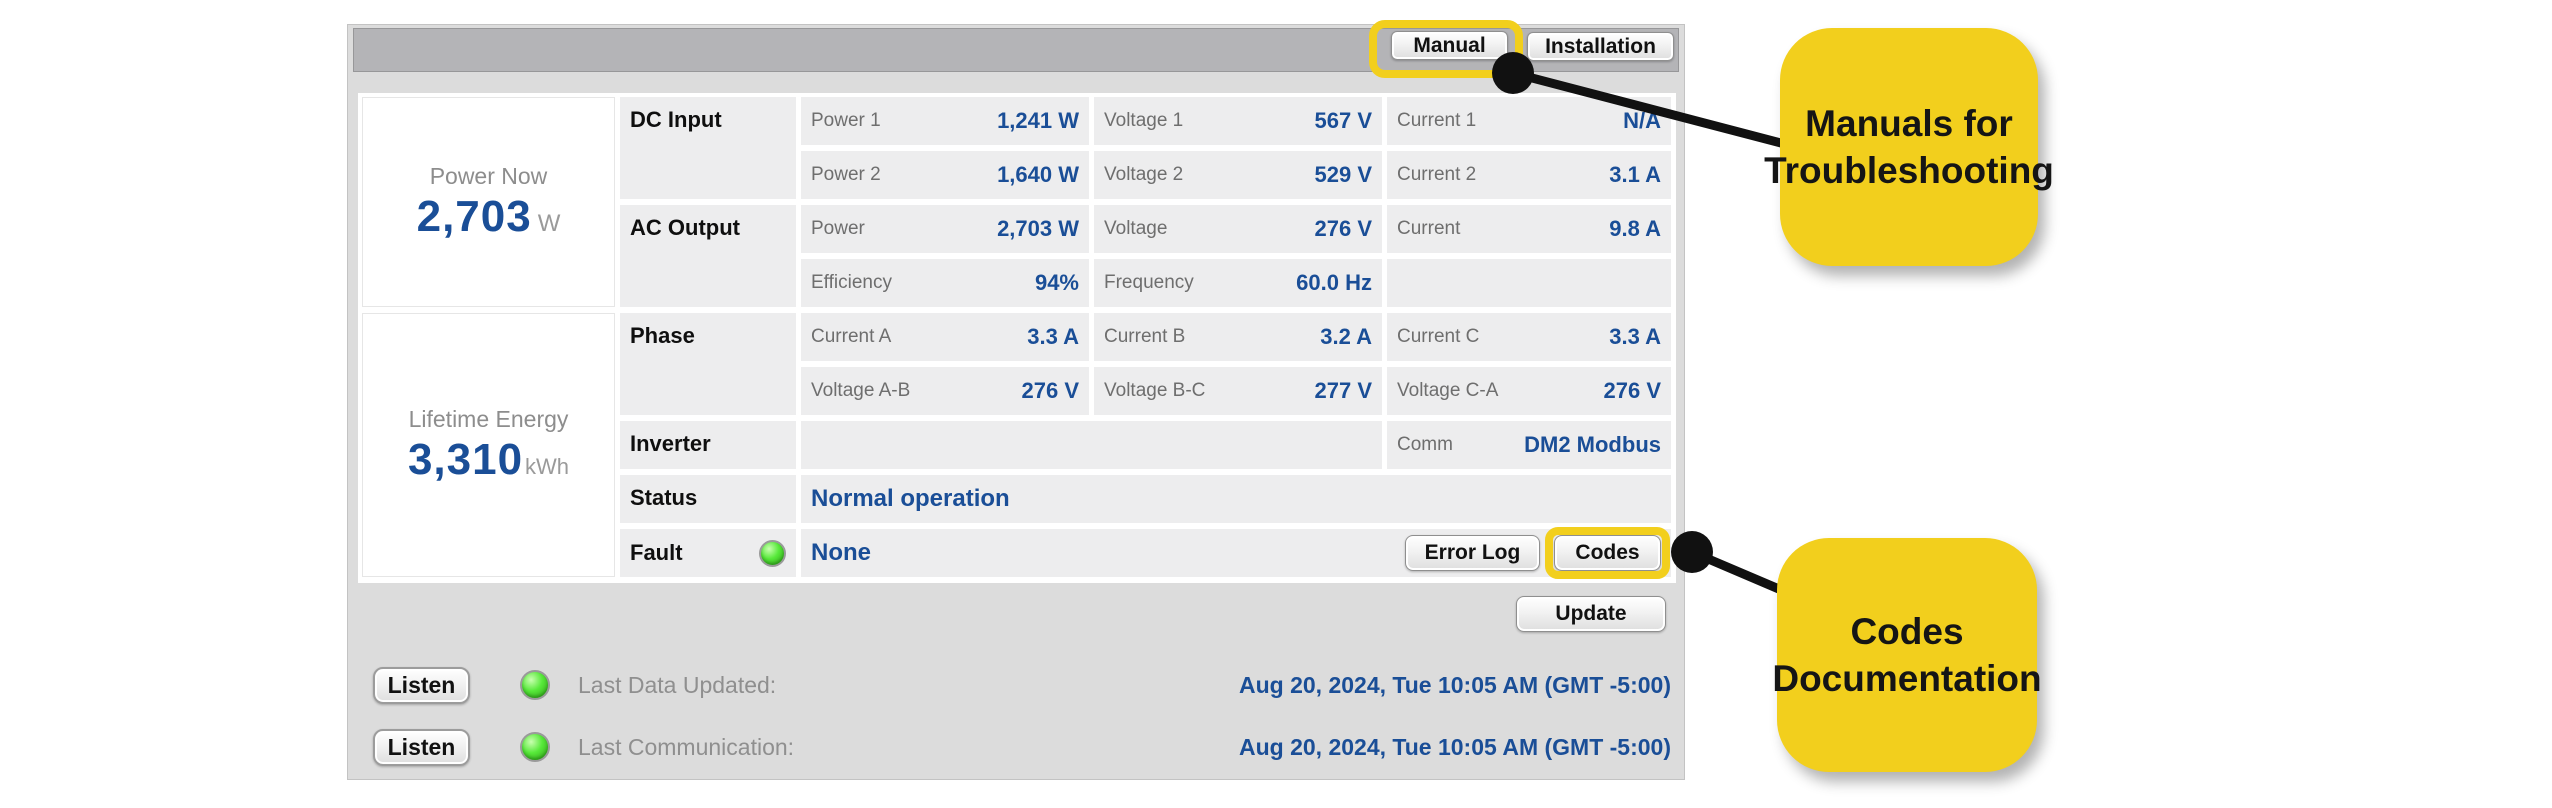  Describe the element at coordinates (1334, 282) in the screenshot. I see `frequency-value: 60.0 Hz` at that location.